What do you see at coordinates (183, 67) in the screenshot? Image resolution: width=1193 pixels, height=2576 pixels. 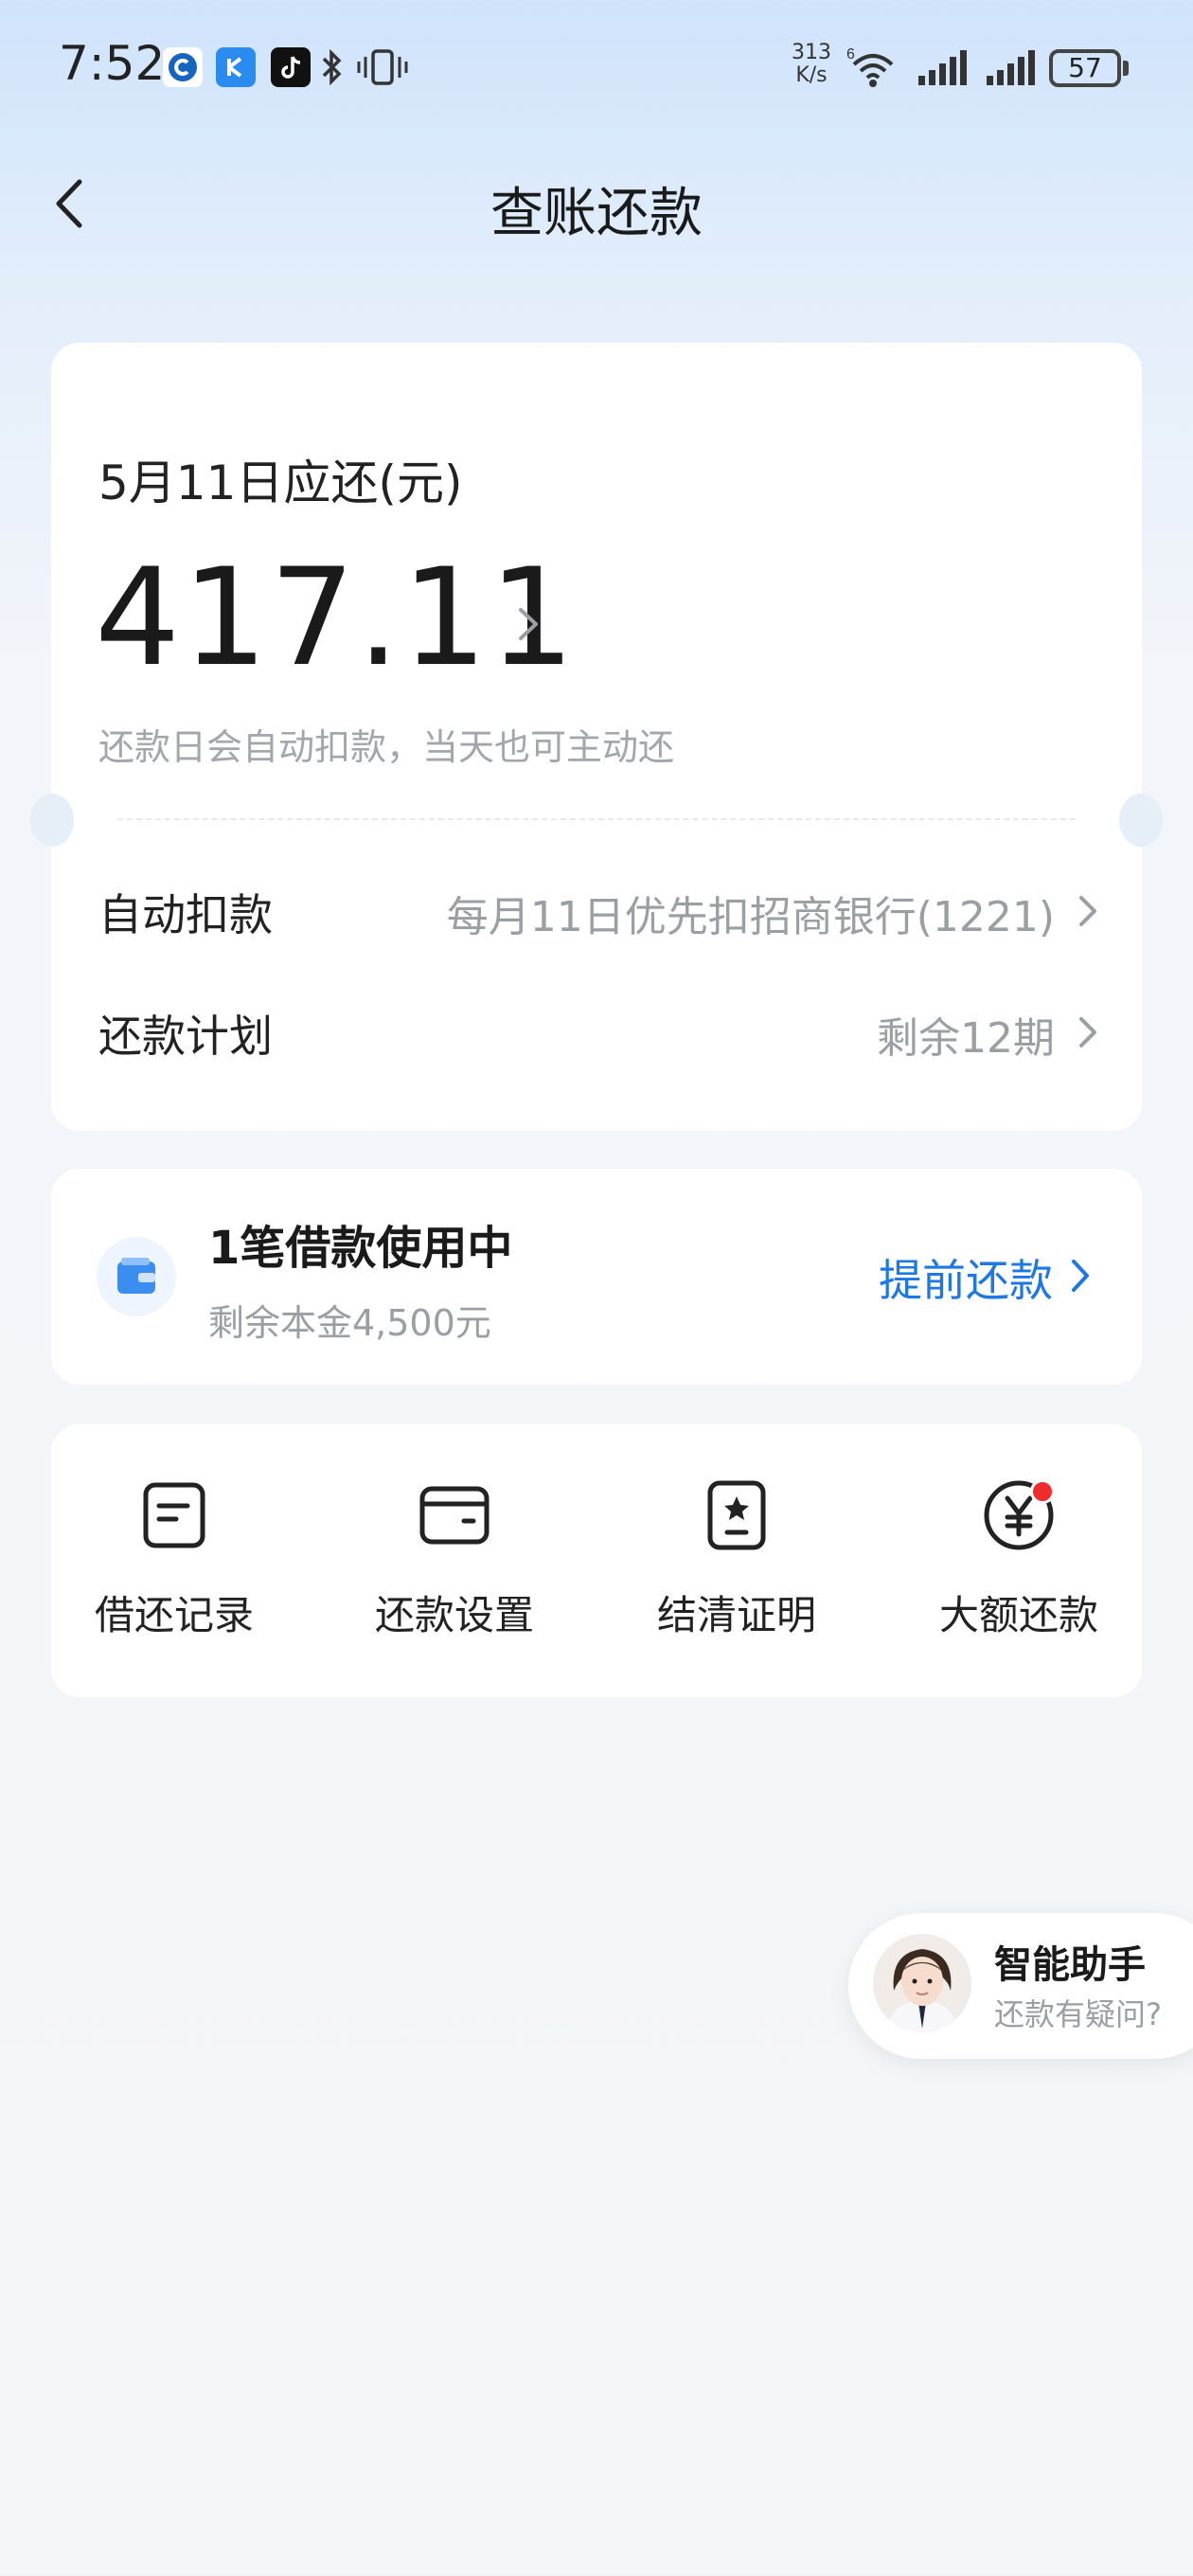 I see `app-icon-c` at bounding box center [183, 67].